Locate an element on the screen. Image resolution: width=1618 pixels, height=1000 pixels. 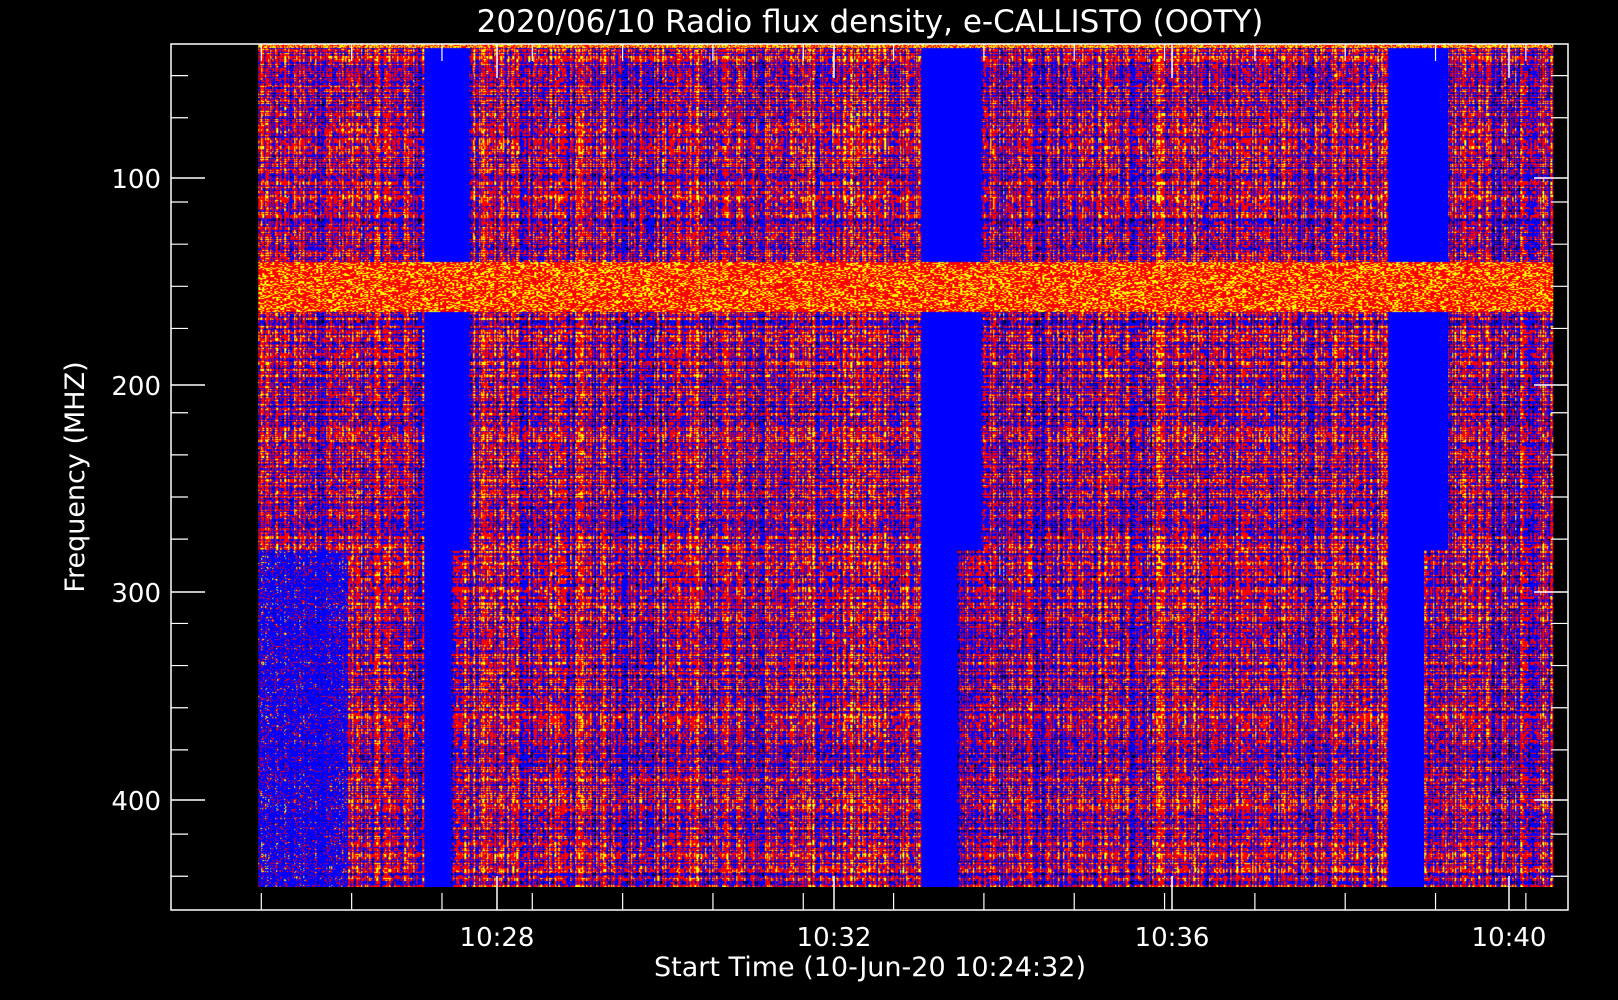
x-tick-label-1032: 10:32 is located at coordinates (834, 938).